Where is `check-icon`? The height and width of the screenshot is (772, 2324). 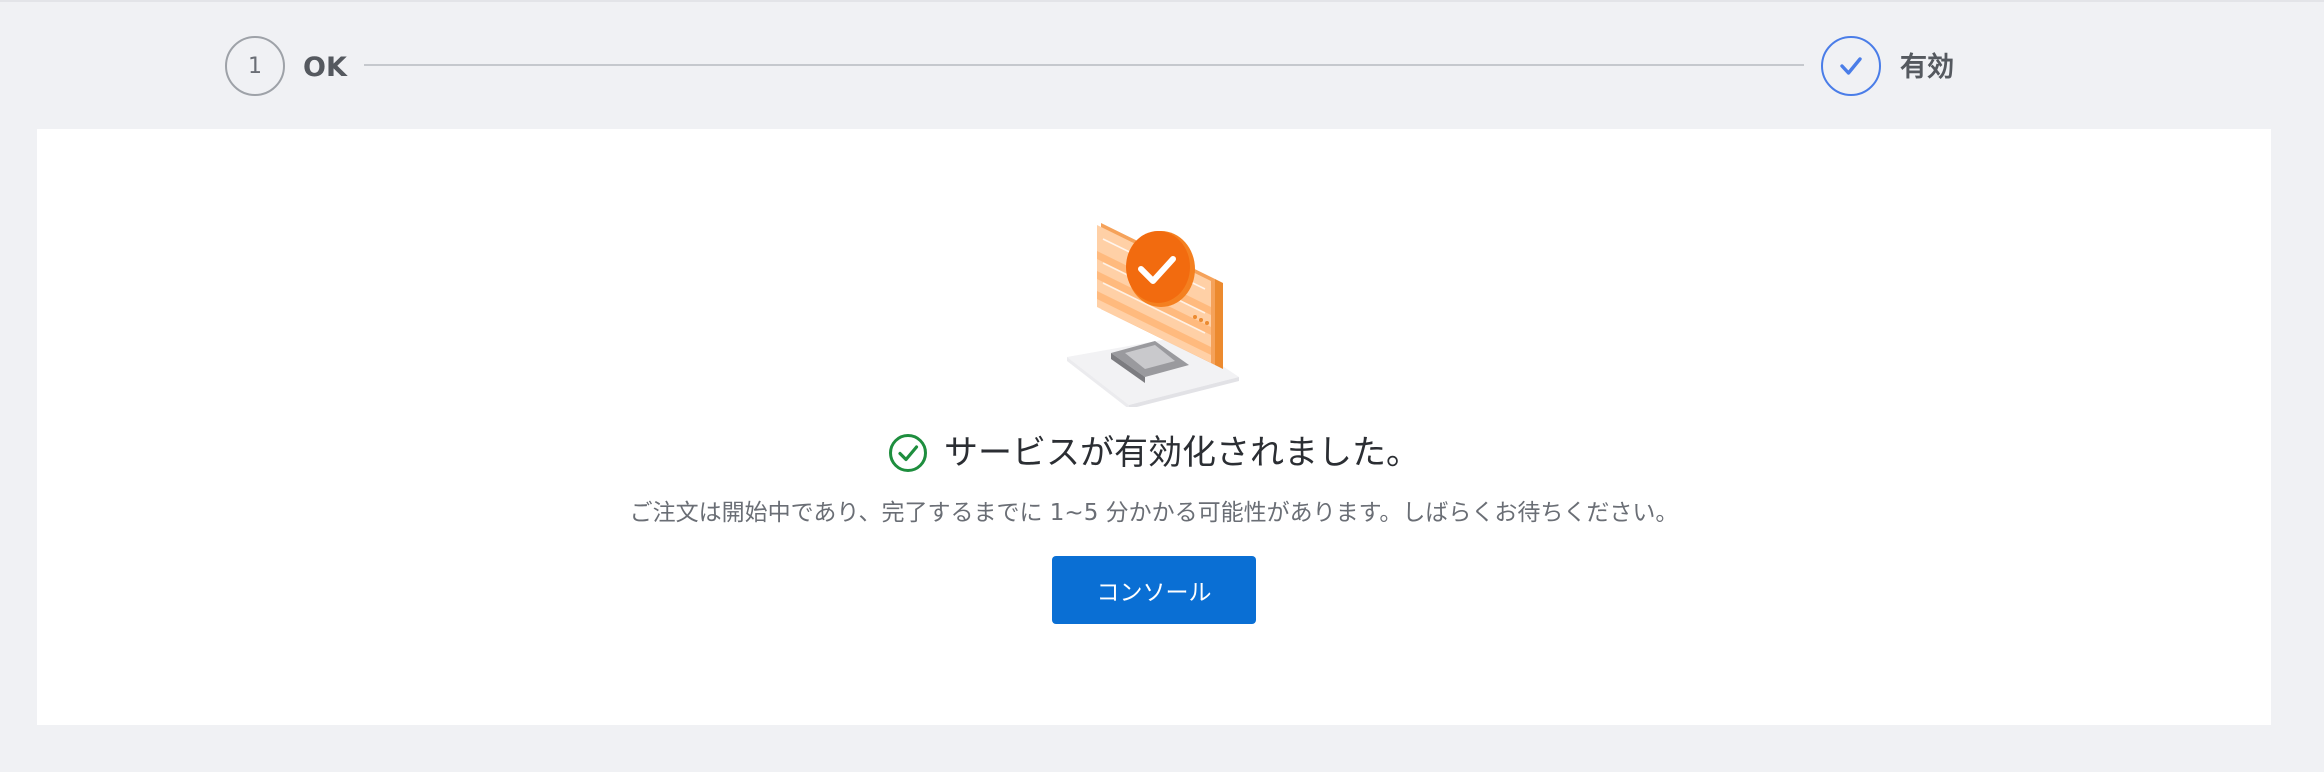
check-icon is located at coordinates (1851, 66).